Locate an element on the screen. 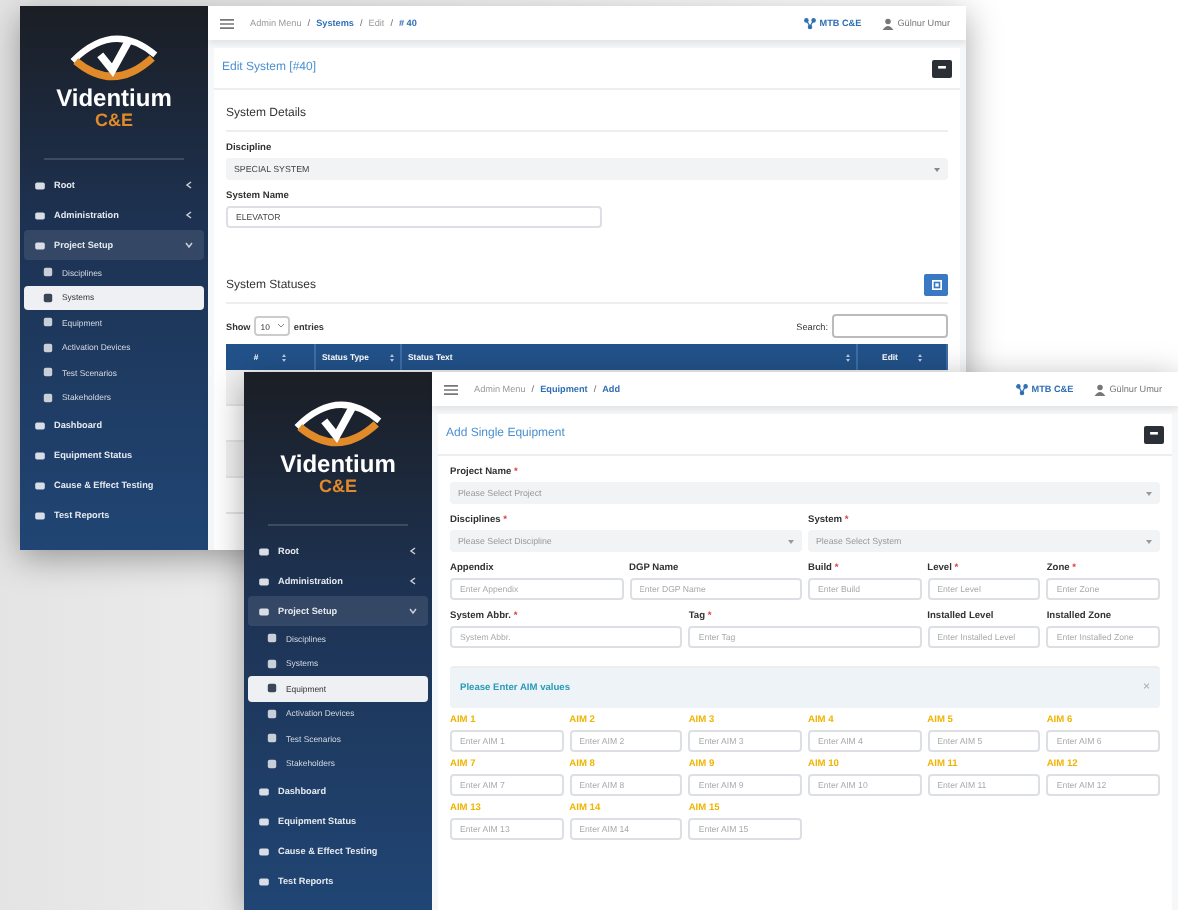 The image size is (1178, 910). plus-square-icon is located at coordinates (936, 285).